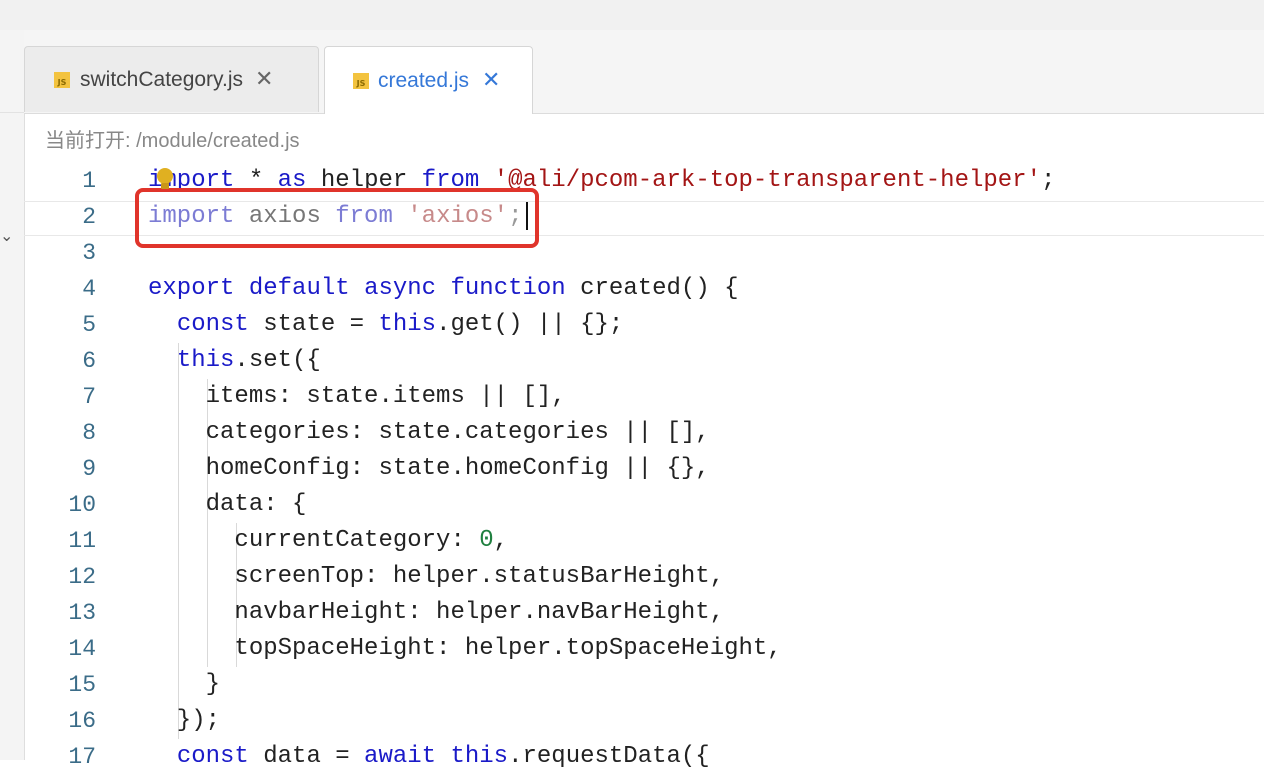 The height and width of the screenshot is (775, 1264). Describe the element at coordinates (82, 613) in the screenshot. I see `line-number: 13` at that location.